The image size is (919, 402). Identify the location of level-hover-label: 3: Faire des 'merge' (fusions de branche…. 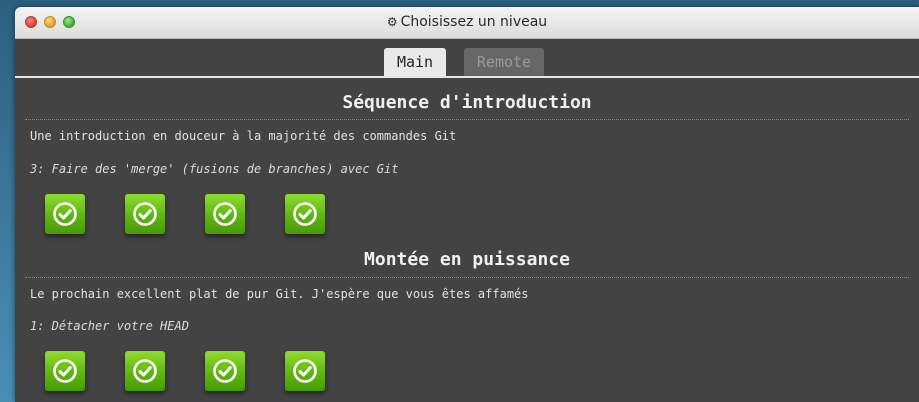
(214, 169).